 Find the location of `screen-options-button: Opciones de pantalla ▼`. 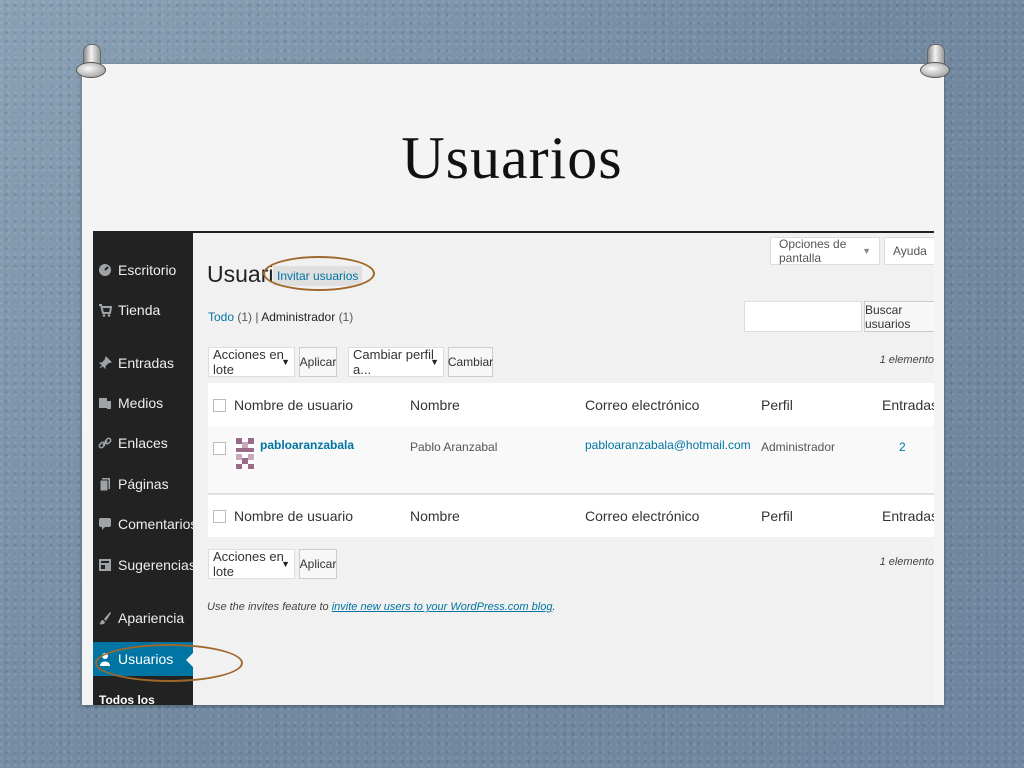

screen-options-button: Opciones de pantalla ▼ is located at coordinates (825, 251).